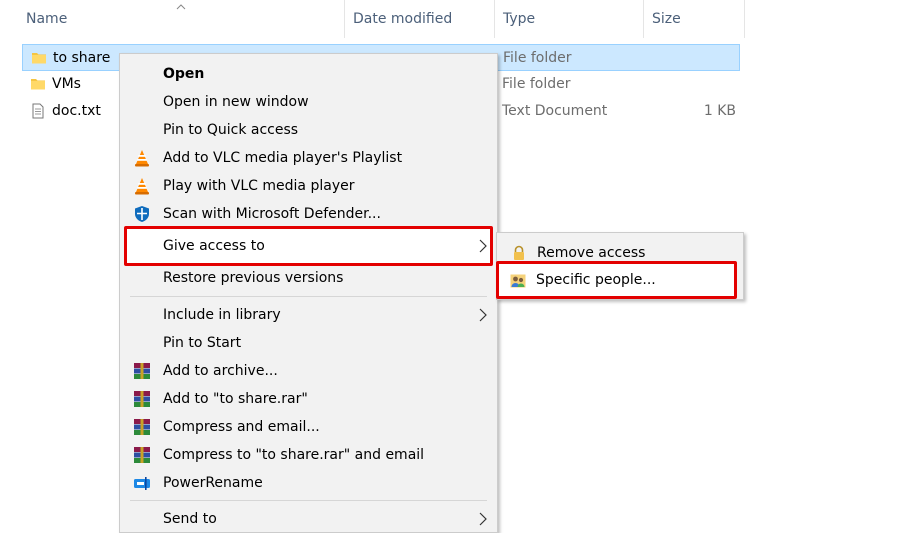 This screenshot has height=533, width=899. Describe the element at coordinates (38, 111) in the screenshot. I see `text-file-icon` at that location.